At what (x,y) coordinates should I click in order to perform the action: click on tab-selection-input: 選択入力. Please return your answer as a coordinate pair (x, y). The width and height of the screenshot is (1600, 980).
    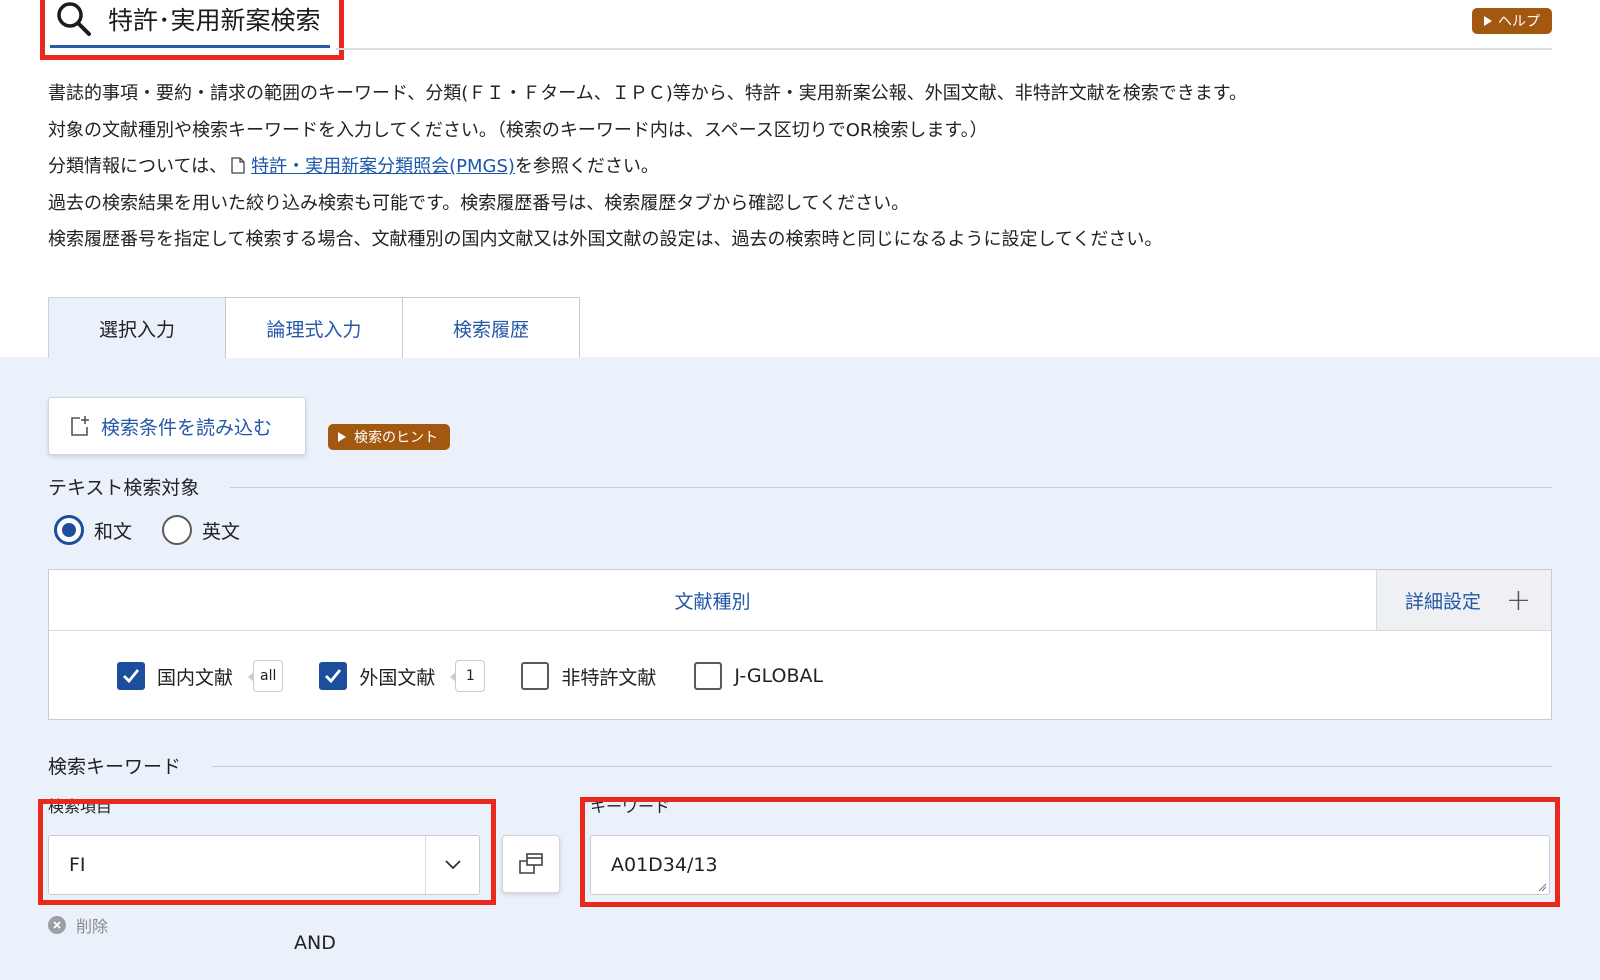
    Looking at the image, I should click on (137, 327).